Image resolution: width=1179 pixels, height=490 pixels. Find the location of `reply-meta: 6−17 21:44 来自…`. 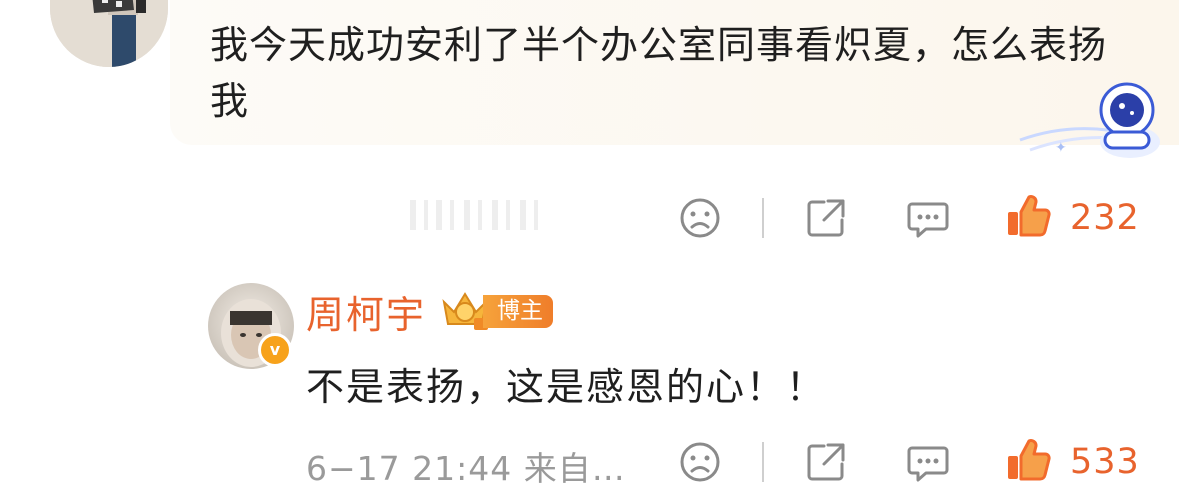

reply-meta: 6−17 21:44 来自… is located at coordinates (466, 468).